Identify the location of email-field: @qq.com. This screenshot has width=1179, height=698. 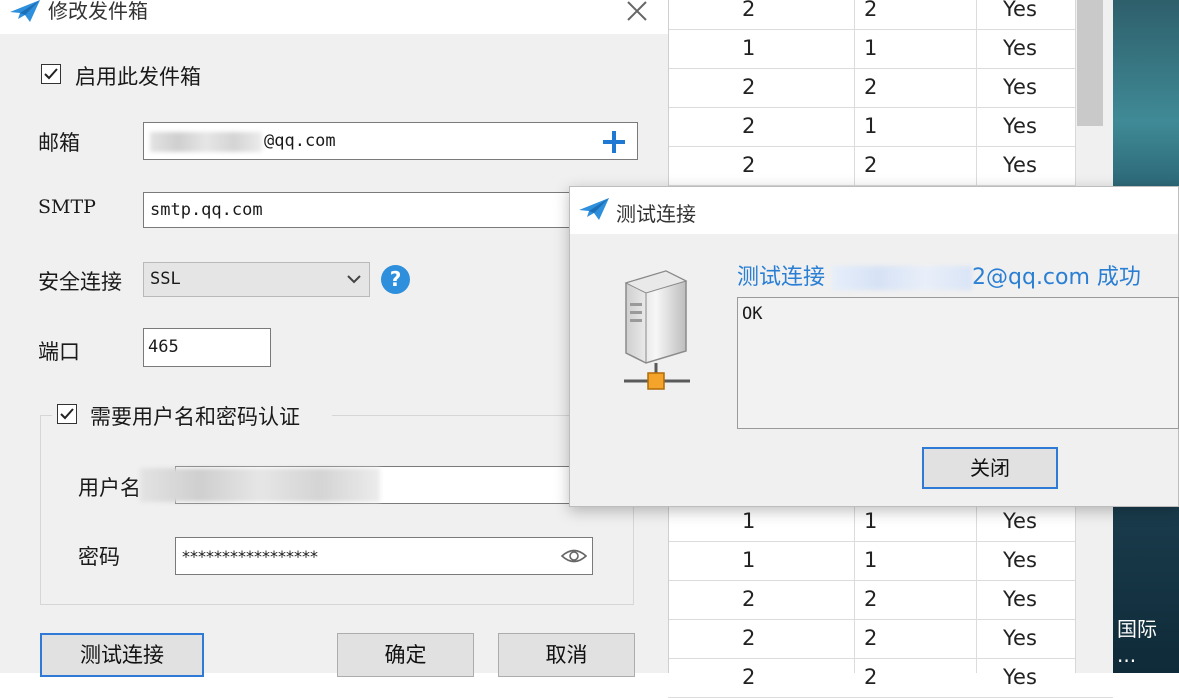
(390, 141).